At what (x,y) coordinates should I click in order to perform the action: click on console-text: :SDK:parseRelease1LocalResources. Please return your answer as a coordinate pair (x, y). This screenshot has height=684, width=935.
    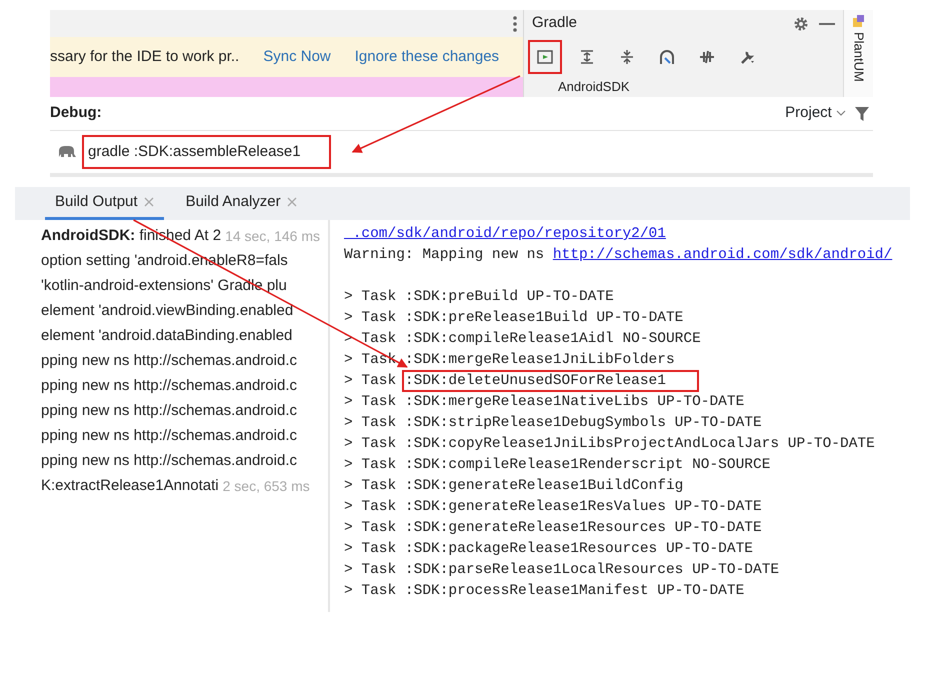
    Looking at the image, I should click on (544, 570).